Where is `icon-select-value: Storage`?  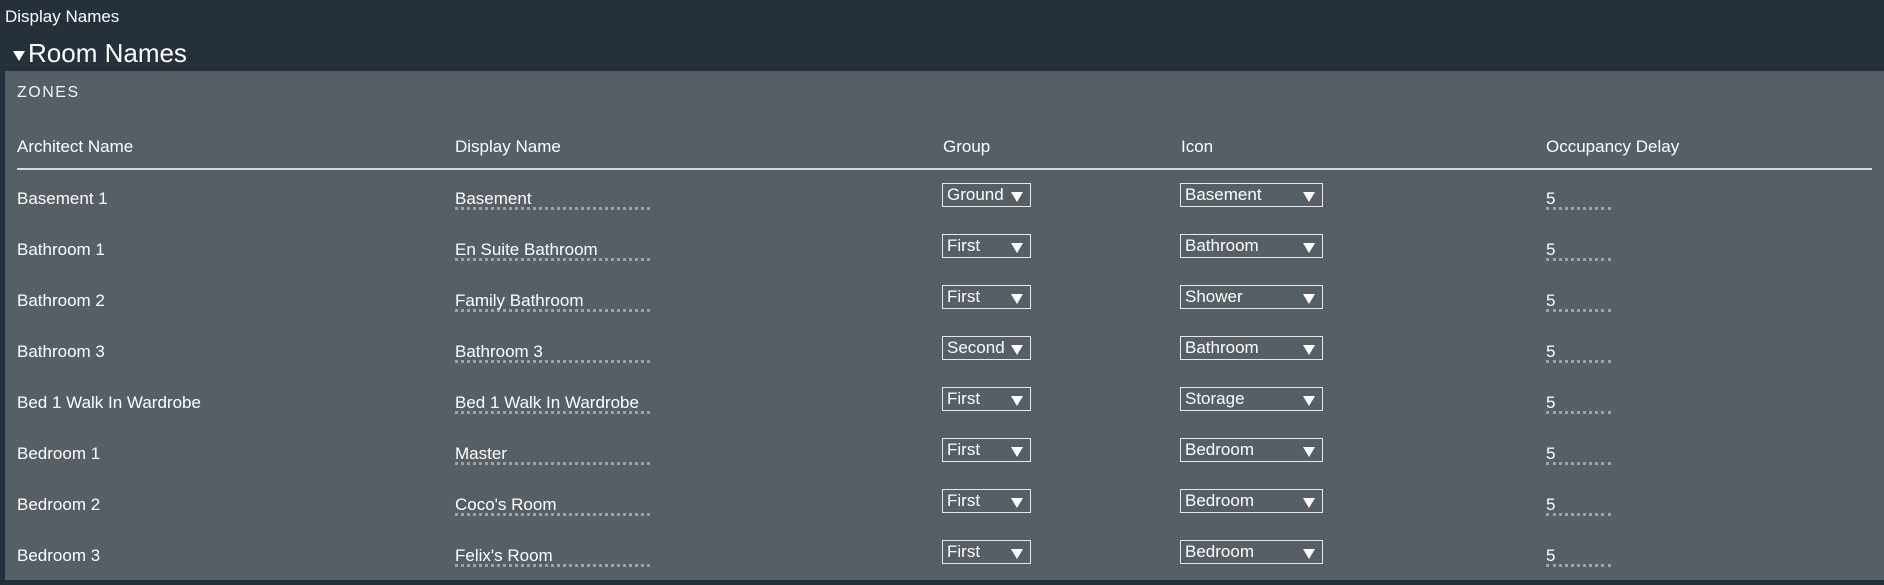 icon-select-value: Storage is located at coordinates (1215, 398).